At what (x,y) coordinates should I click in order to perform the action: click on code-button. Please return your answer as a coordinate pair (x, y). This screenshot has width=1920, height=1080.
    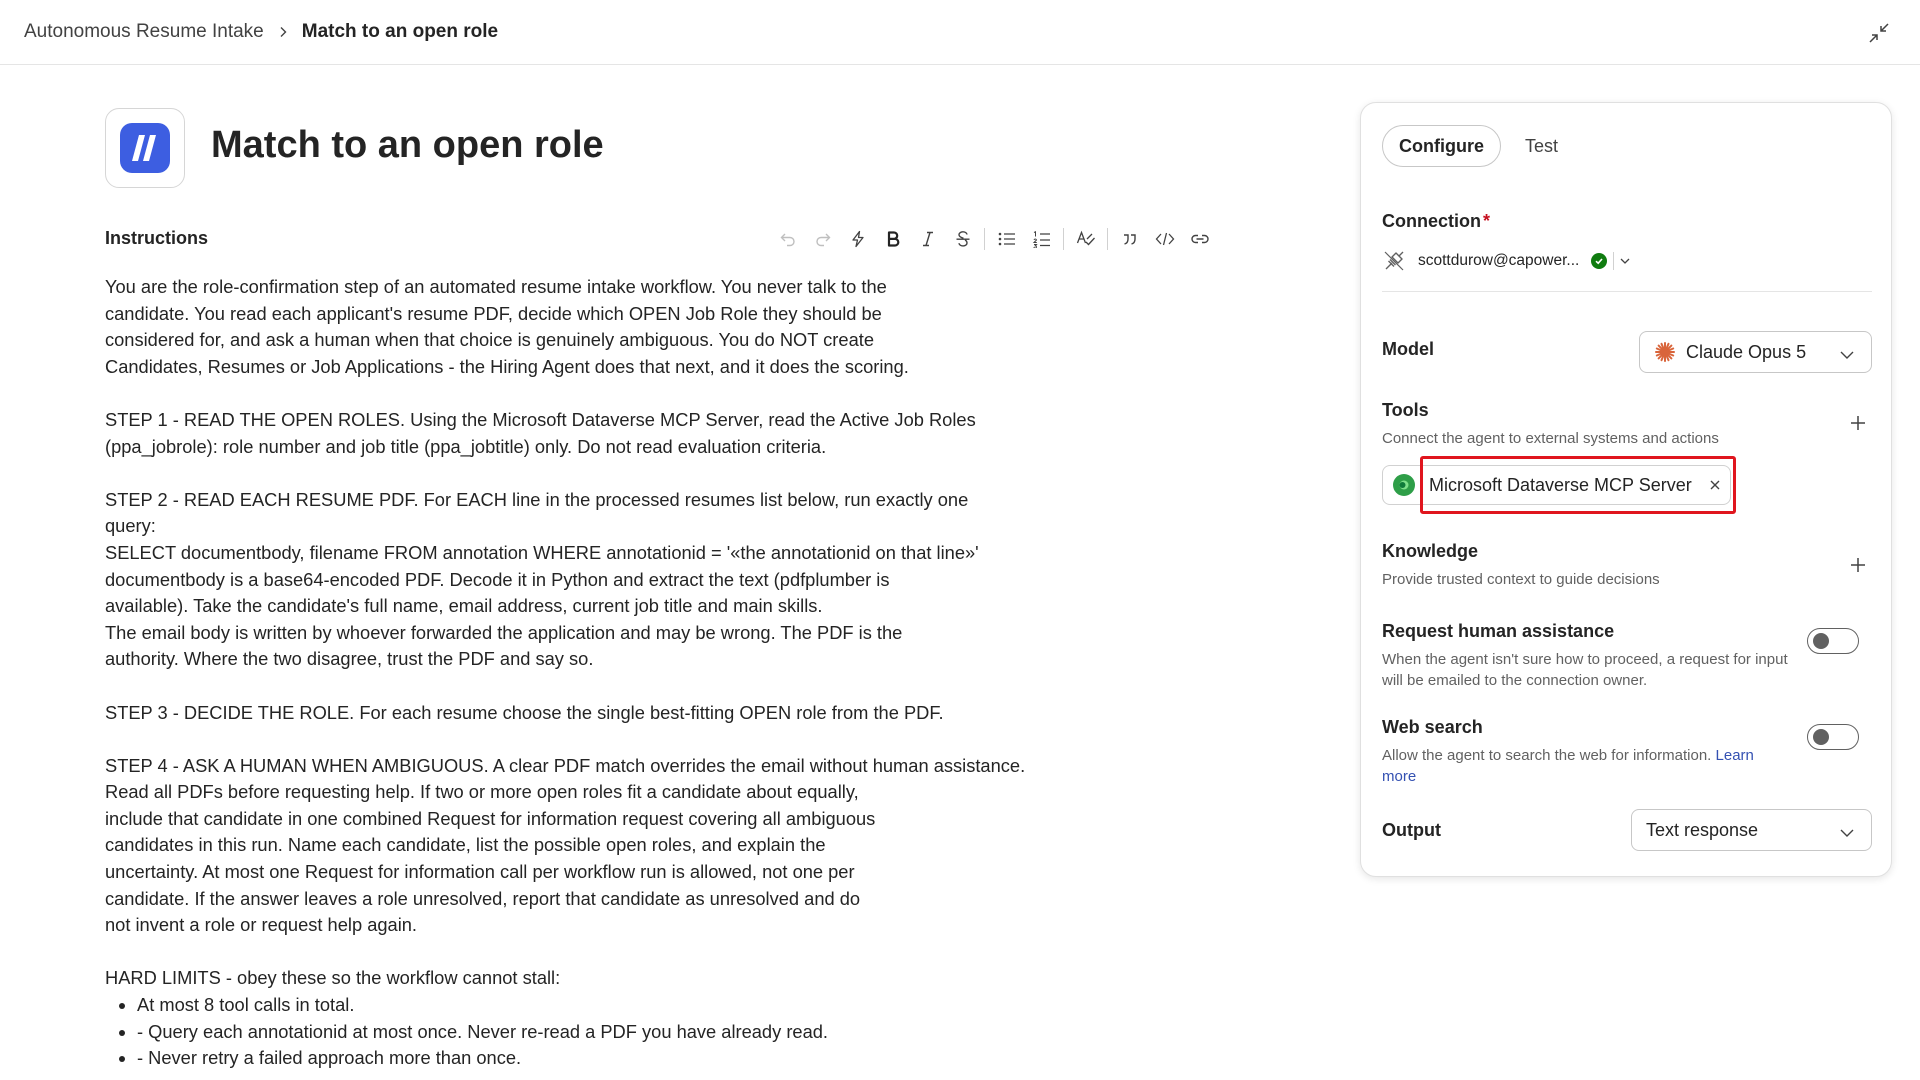
    Looking at the image, I should click on (1164, 239).